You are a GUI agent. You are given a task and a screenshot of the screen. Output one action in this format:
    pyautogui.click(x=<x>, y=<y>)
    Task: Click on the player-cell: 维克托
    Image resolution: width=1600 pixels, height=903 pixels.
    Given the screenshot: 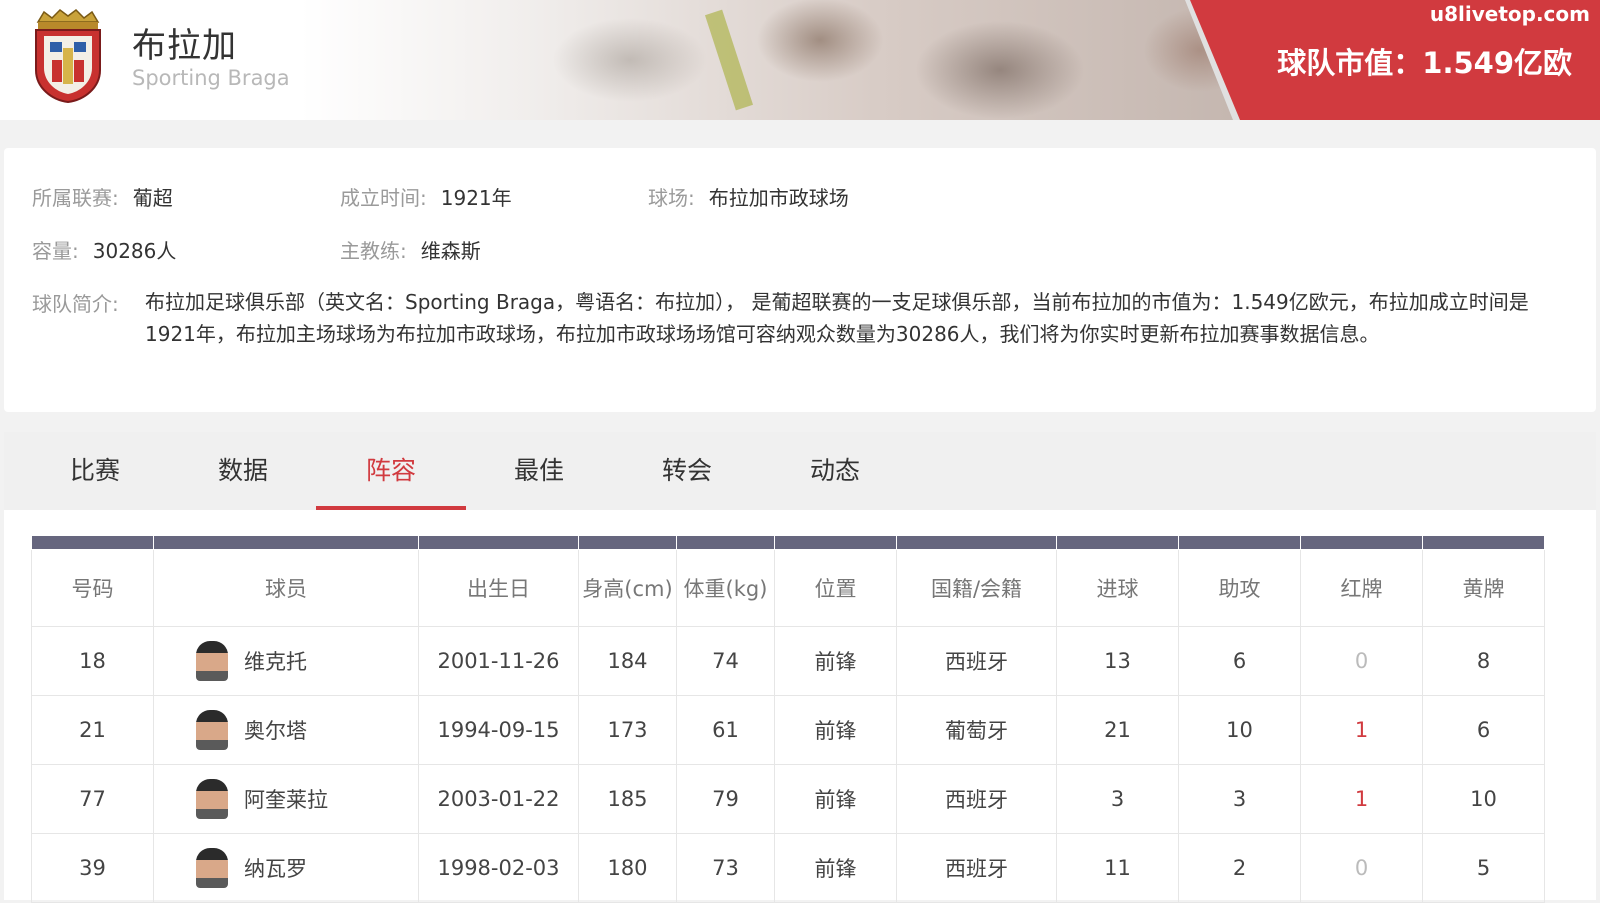 What is the action you would take?
    pyautogui.click(x=286, y=661)
    